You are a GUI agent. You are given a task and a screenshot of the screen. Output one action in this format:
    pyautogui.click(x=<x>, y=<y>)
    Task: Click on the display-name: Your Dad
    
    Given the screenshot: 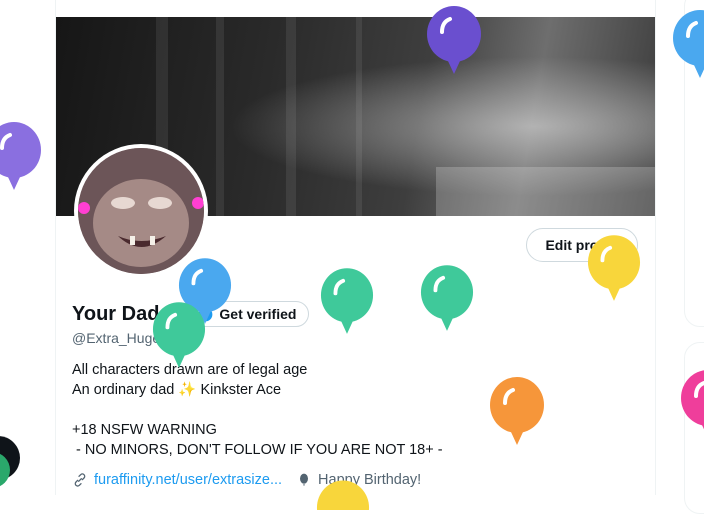 What is the action you would take?
    pyautogui.click(x=116, y=313)
    